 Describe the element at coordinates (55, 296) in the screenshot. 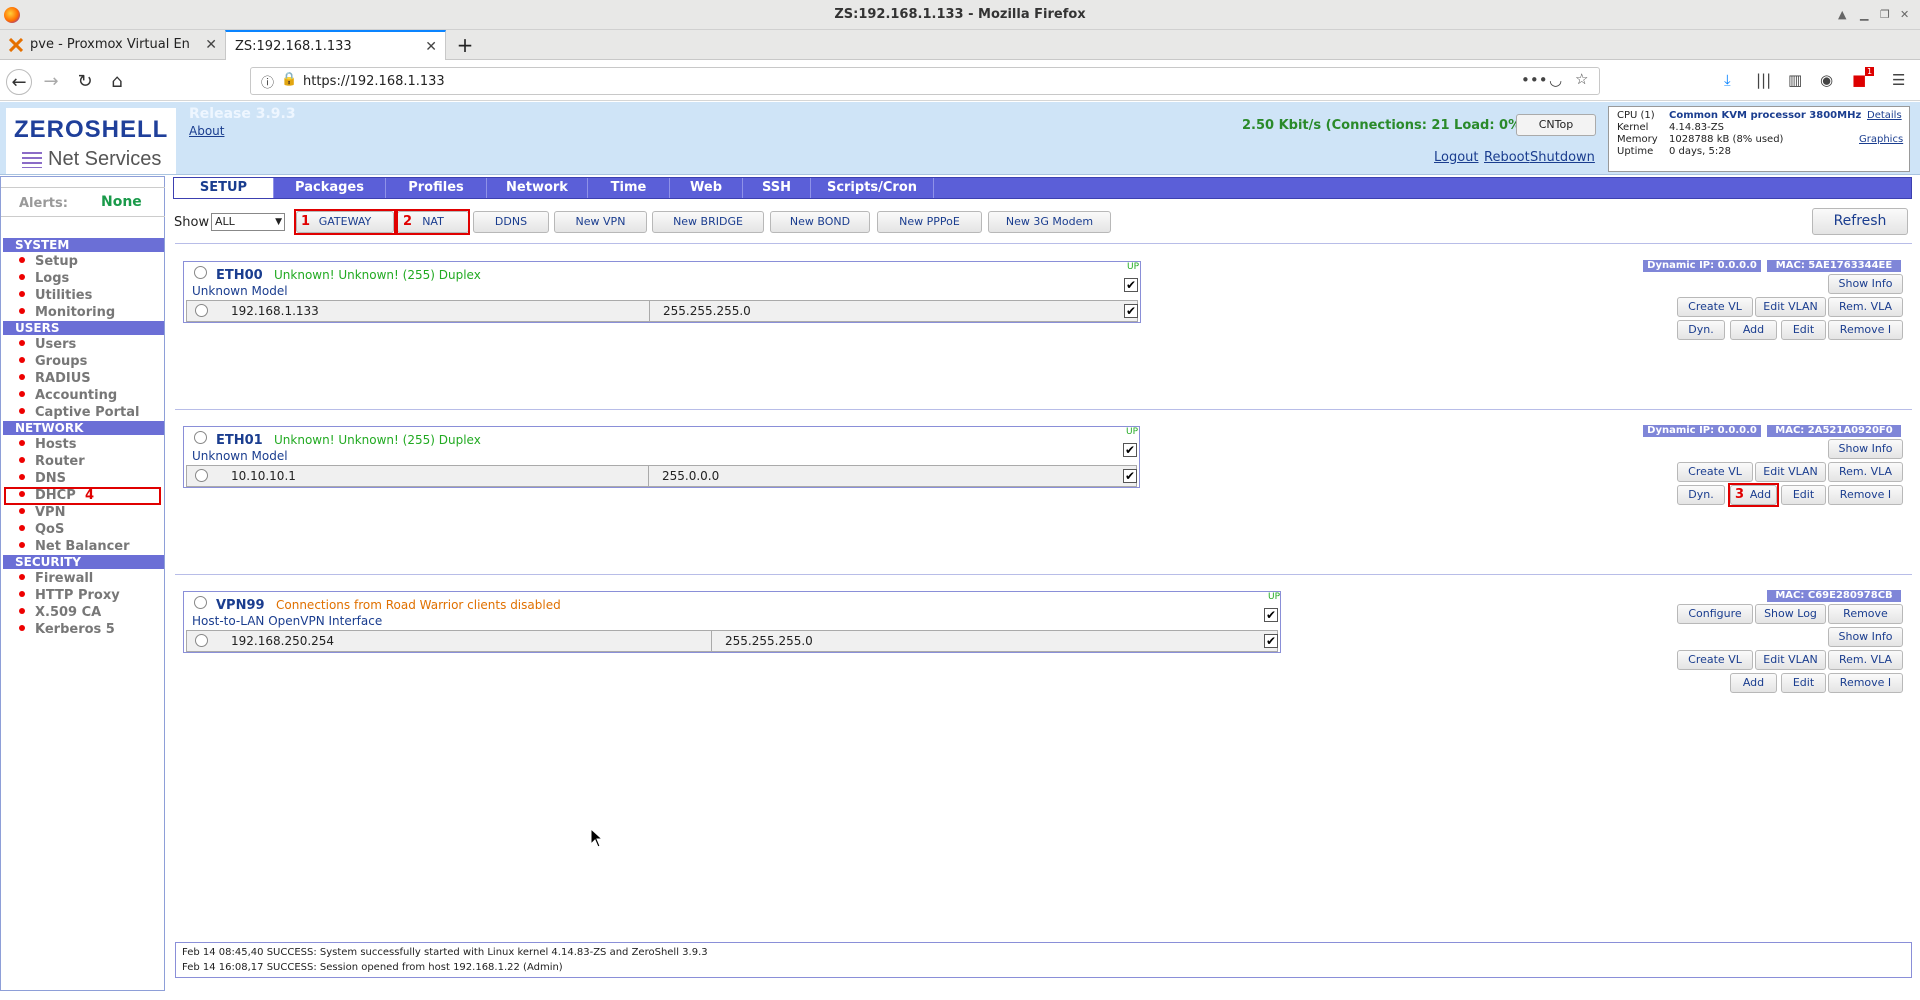

I see `sidebar-item-utilities: Utilities` at that location.